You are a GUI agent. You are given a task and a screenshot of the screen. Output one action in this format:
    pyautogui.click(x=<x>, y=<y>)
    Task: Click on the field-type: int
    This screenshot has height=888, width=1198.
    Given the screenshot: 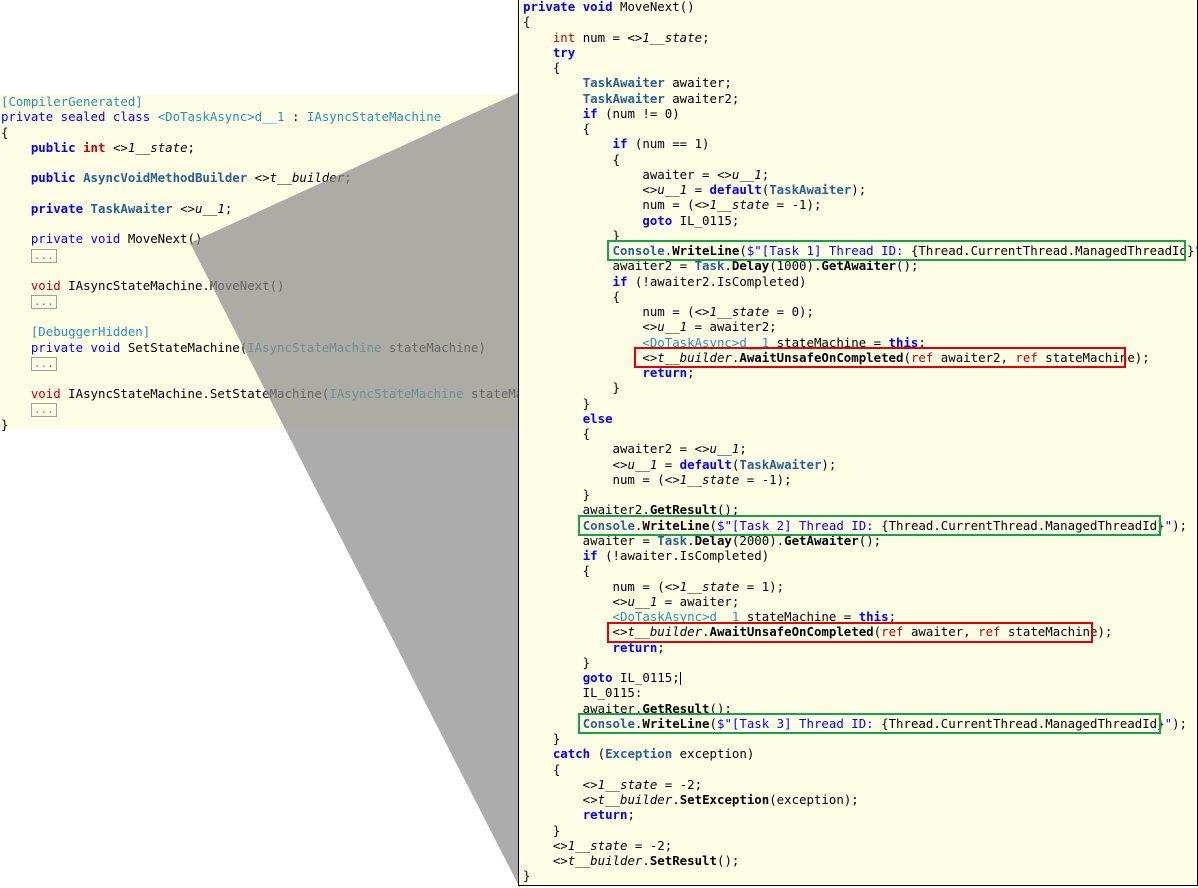 What is the action you would take?
    pyautogui.click(x=94, y=147)
    